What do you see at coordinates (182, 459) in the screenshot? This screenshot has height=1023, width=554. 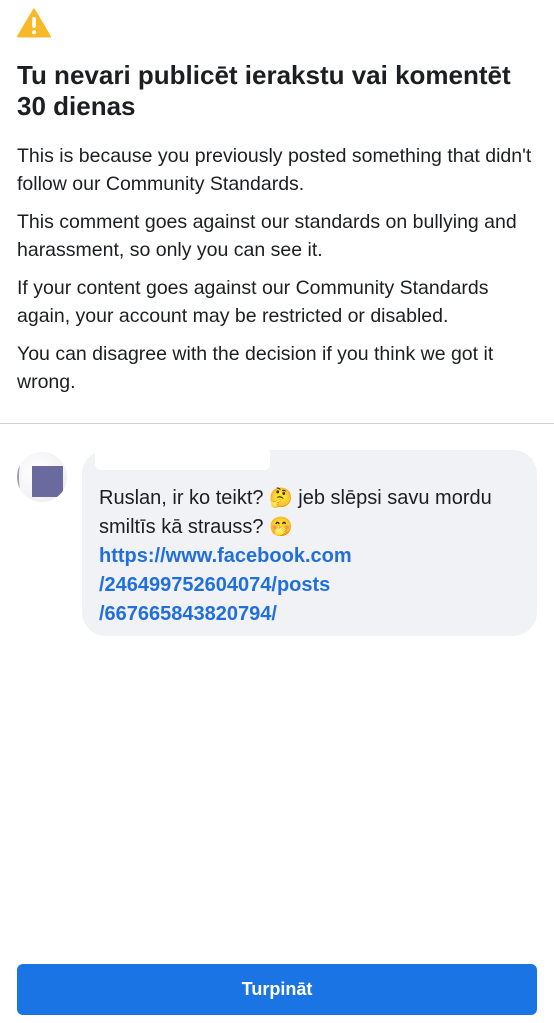 I see `author-name-redacted` at bounding box center [182, 459].